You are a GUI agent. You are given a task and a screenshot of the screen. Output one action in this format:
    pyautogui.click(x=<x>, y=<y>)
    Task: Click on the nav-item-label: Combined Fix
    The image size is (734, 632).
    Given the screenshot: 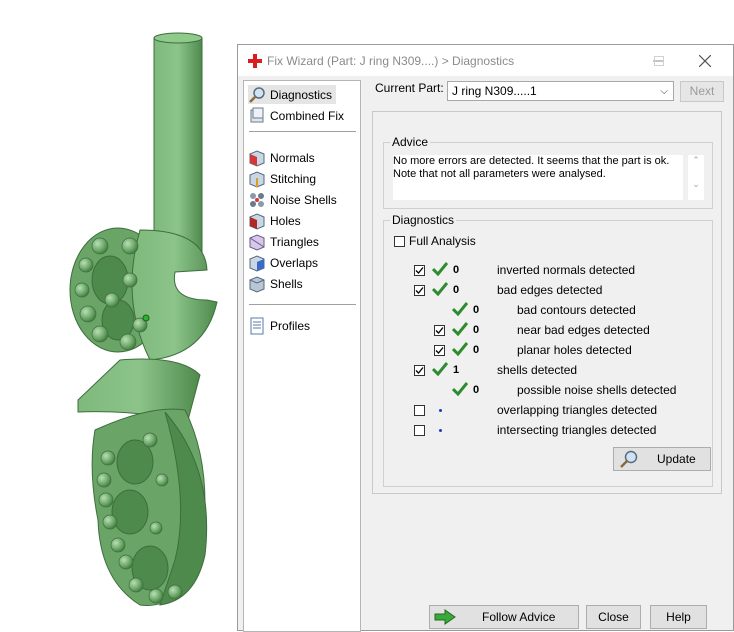 What is the action you would take?
    pyautogui.click(x=307, y=115)
    